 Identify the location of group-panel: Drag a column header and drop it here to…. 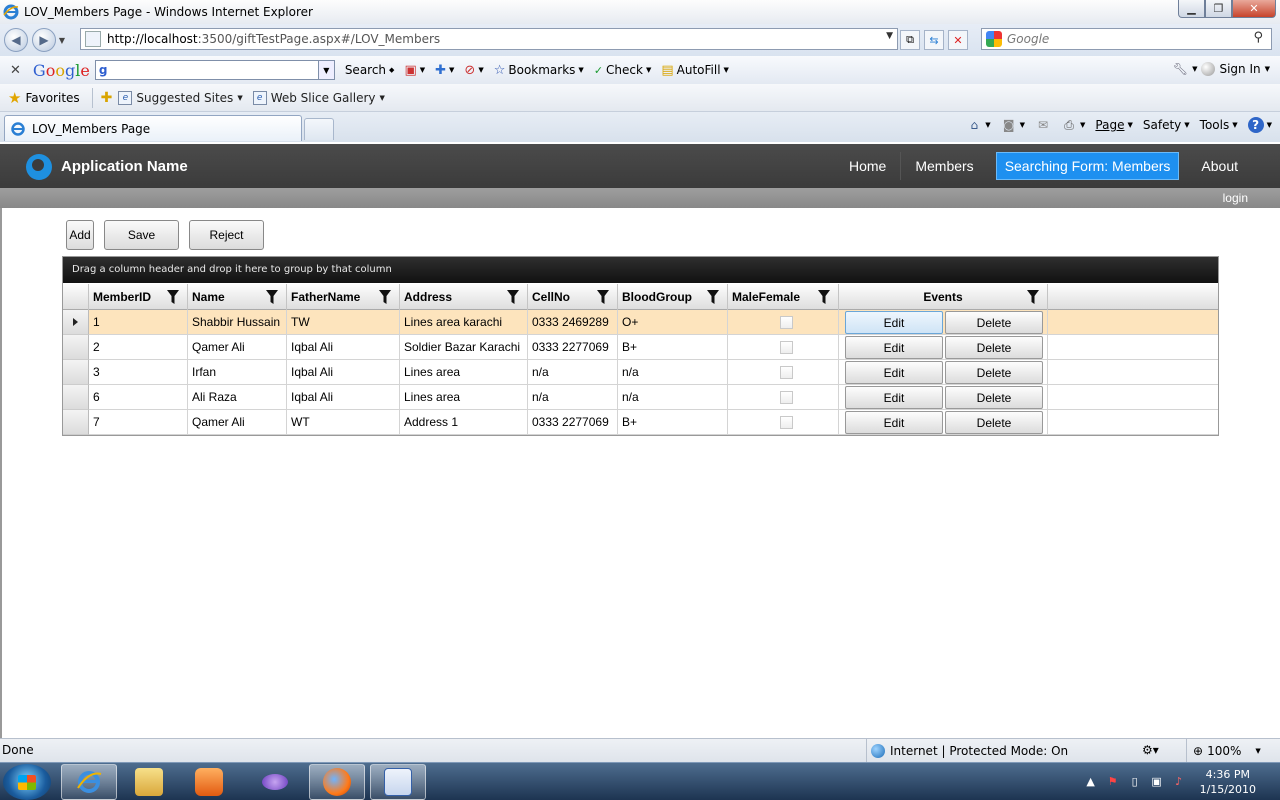
(640, 270).